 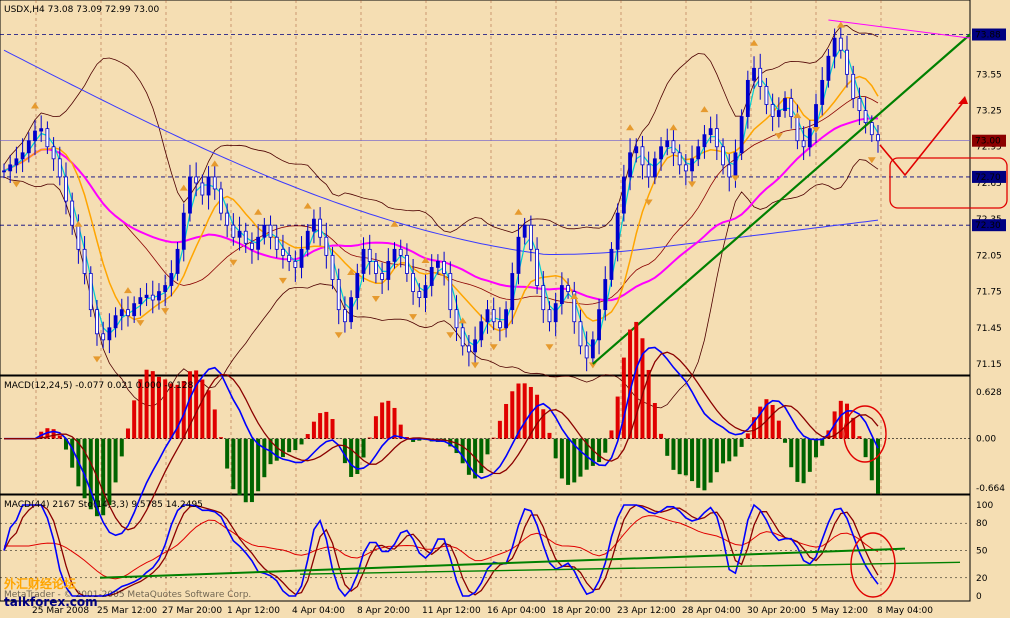 What do you see at coordinates (711, 611) in the screenshot?
I see `x-tick-label: 28 Apr 04:00` at bounding box center [711, 611].